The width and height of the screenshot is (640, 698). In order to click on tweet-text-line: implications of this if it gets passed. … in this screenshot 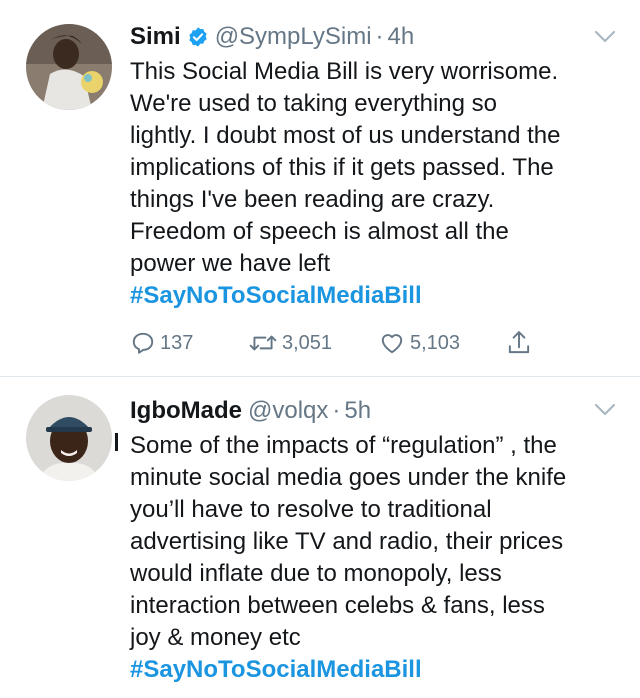, I will do `click(342, 167)`.